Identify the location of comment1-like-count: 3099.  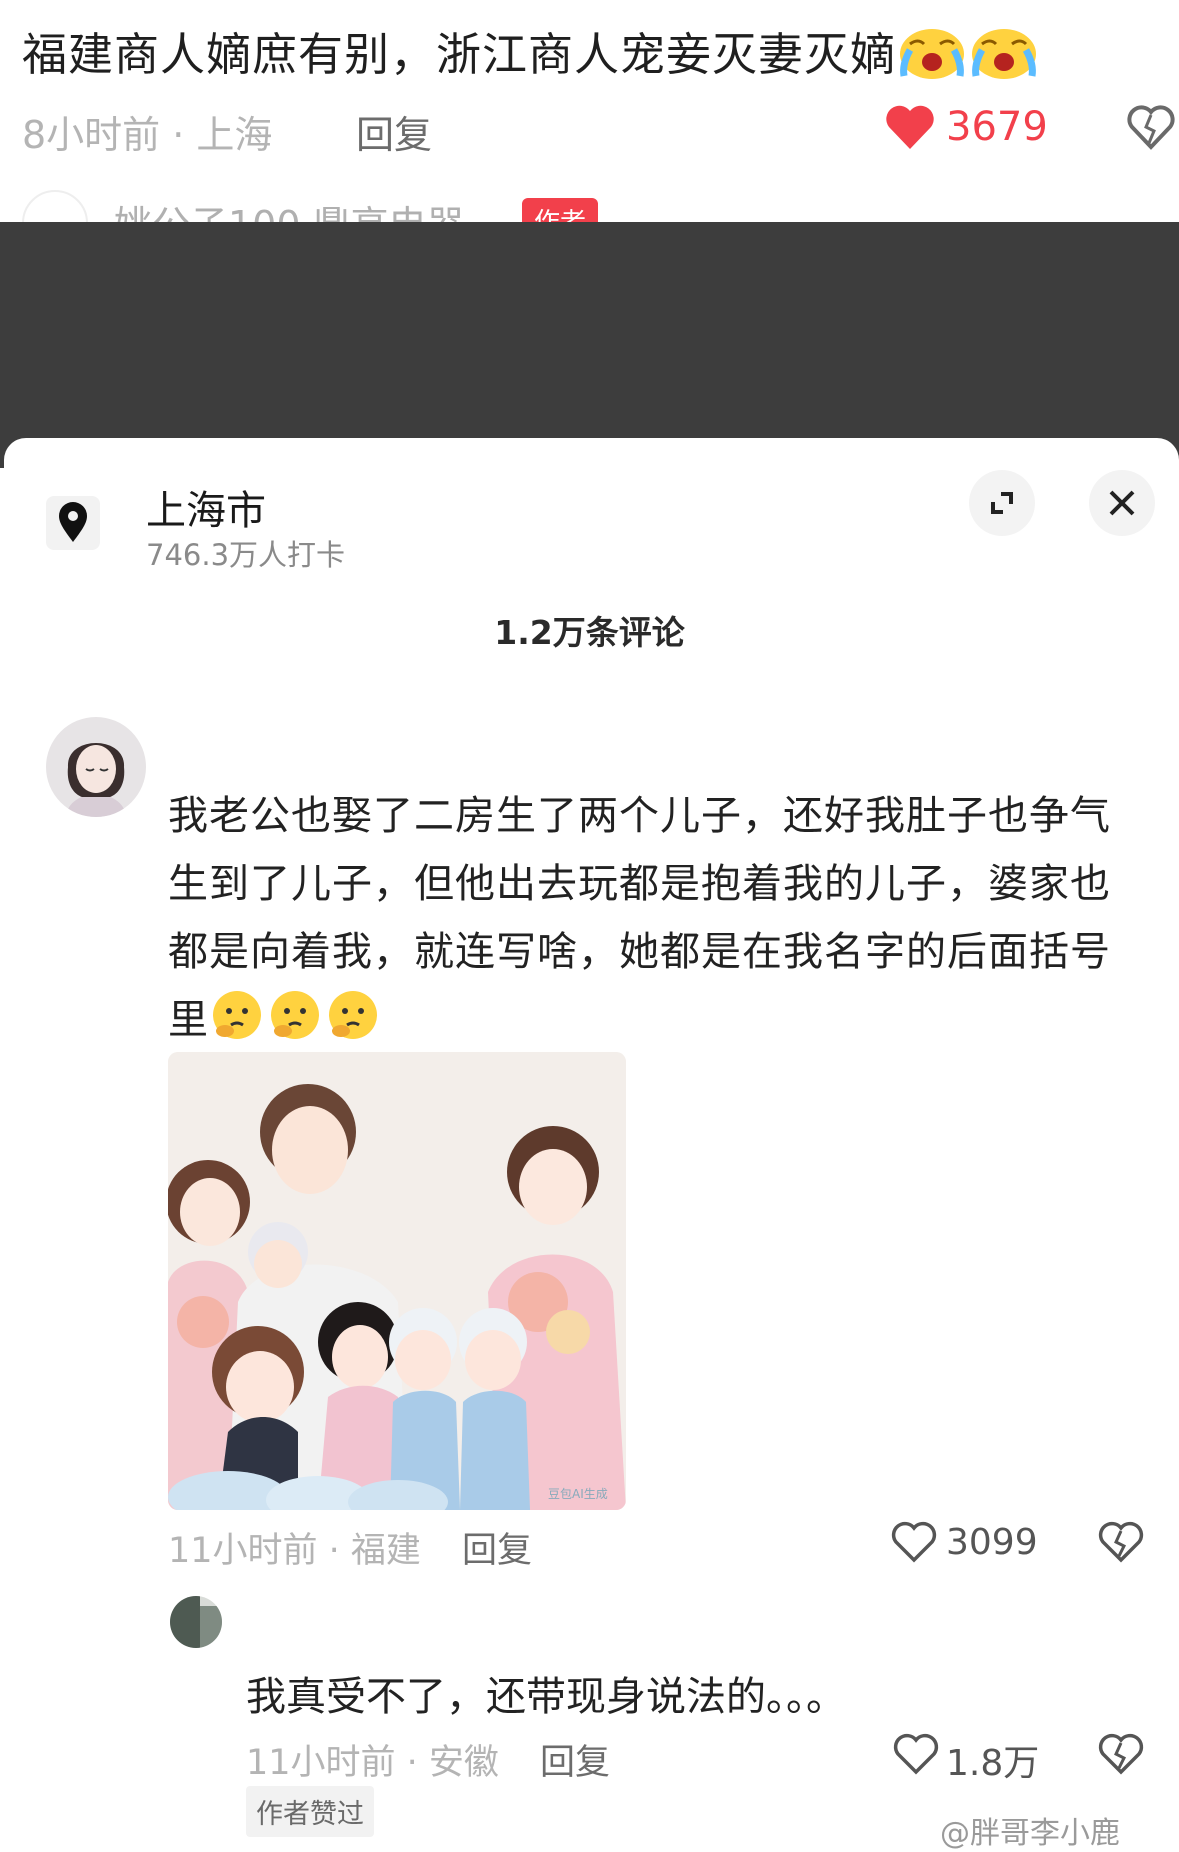
(992, 1542).